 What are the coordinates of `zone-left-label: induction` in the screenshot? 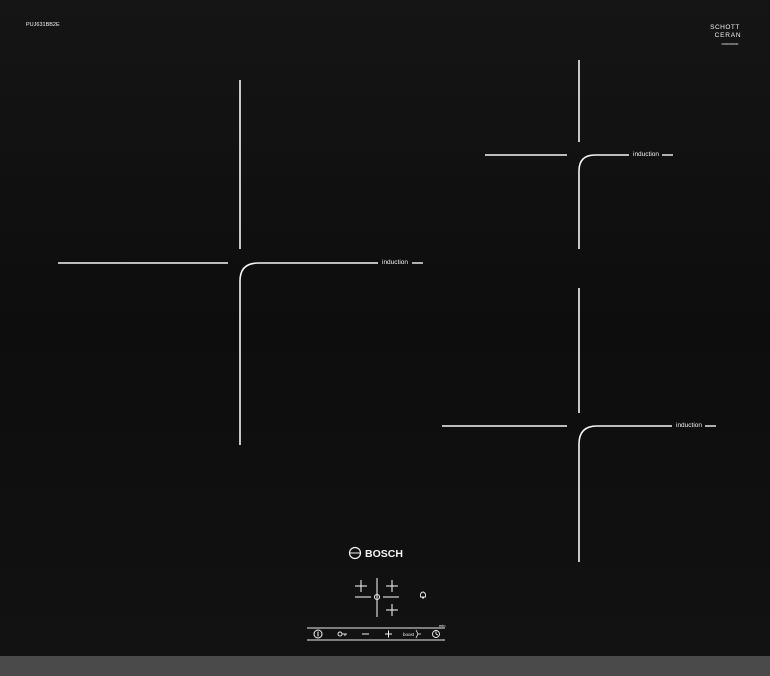 It's located at (395, 262).